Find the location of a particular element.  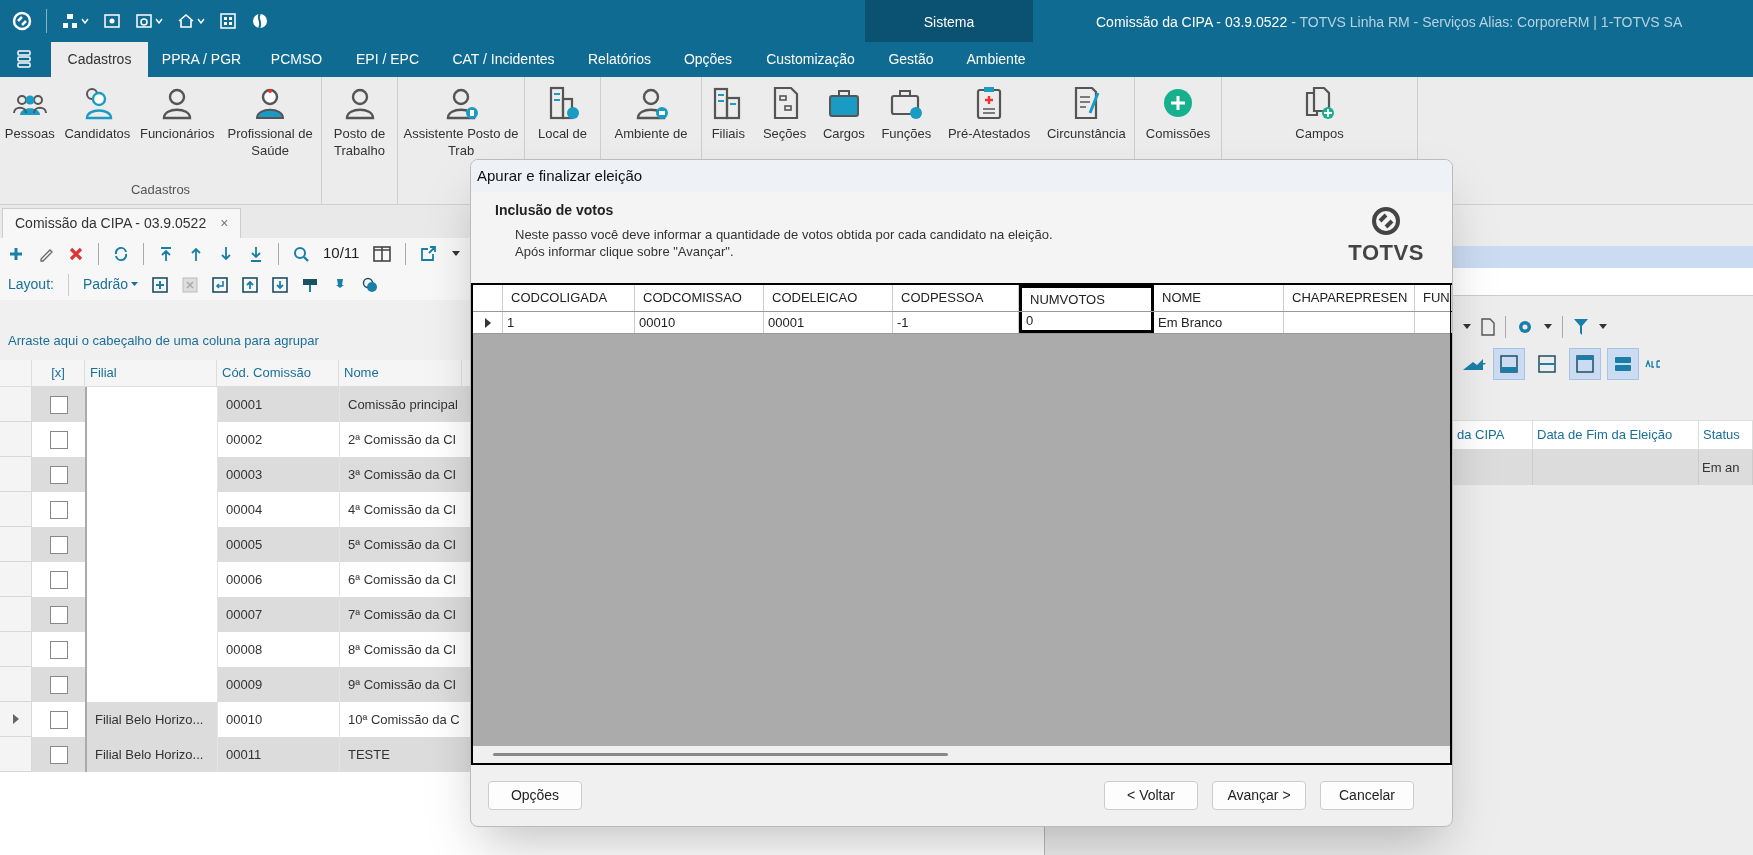

column-header: FUN is located at coordinates (1433, 298).